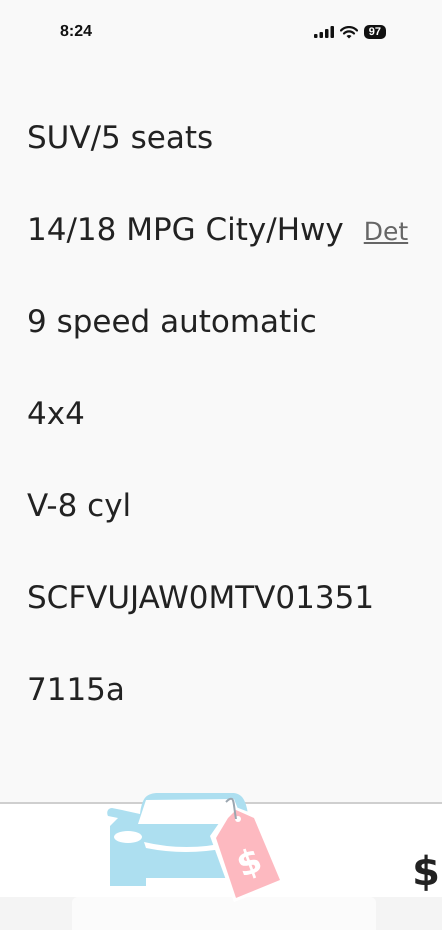 The image size is (442, 930). What do you see at coordinates (56, 414) in the screenshot?
I see `spec-text: 4x4` at bounding box center [56, 414].